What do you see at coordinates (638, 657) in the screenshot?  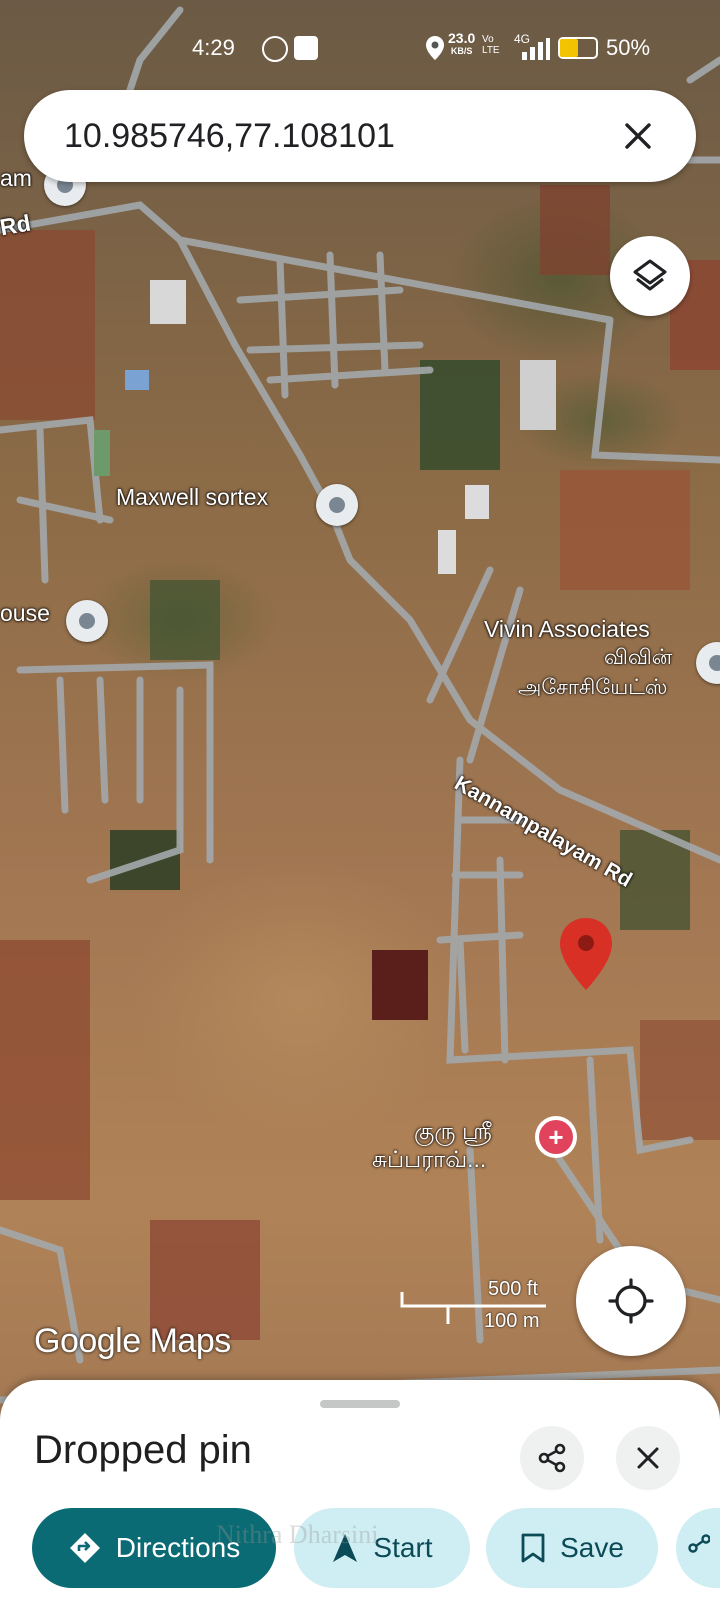 I see `poi-label-vivin-tamil-1: விவின்` at bounding box center [638, 657].